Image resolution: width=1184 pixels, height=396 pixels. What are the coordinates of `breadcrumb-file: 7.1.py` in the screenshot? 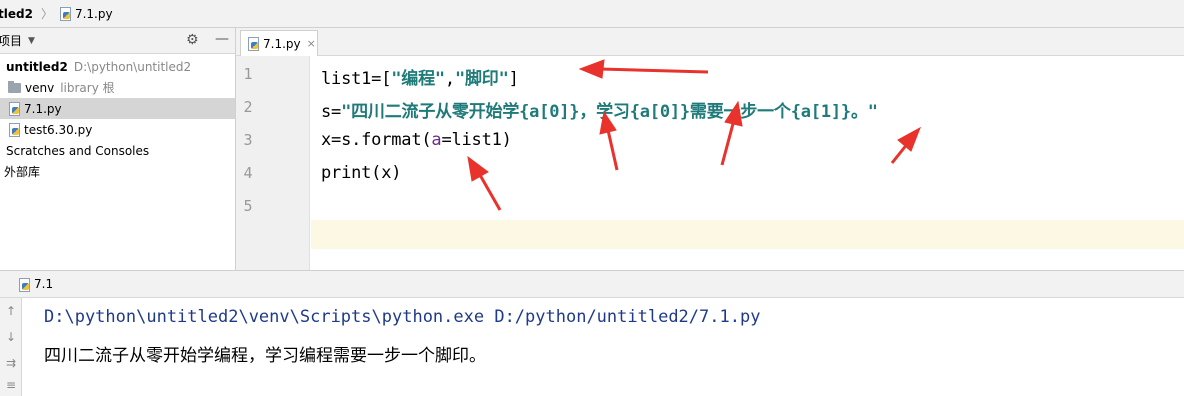 It's located at (94, 14).